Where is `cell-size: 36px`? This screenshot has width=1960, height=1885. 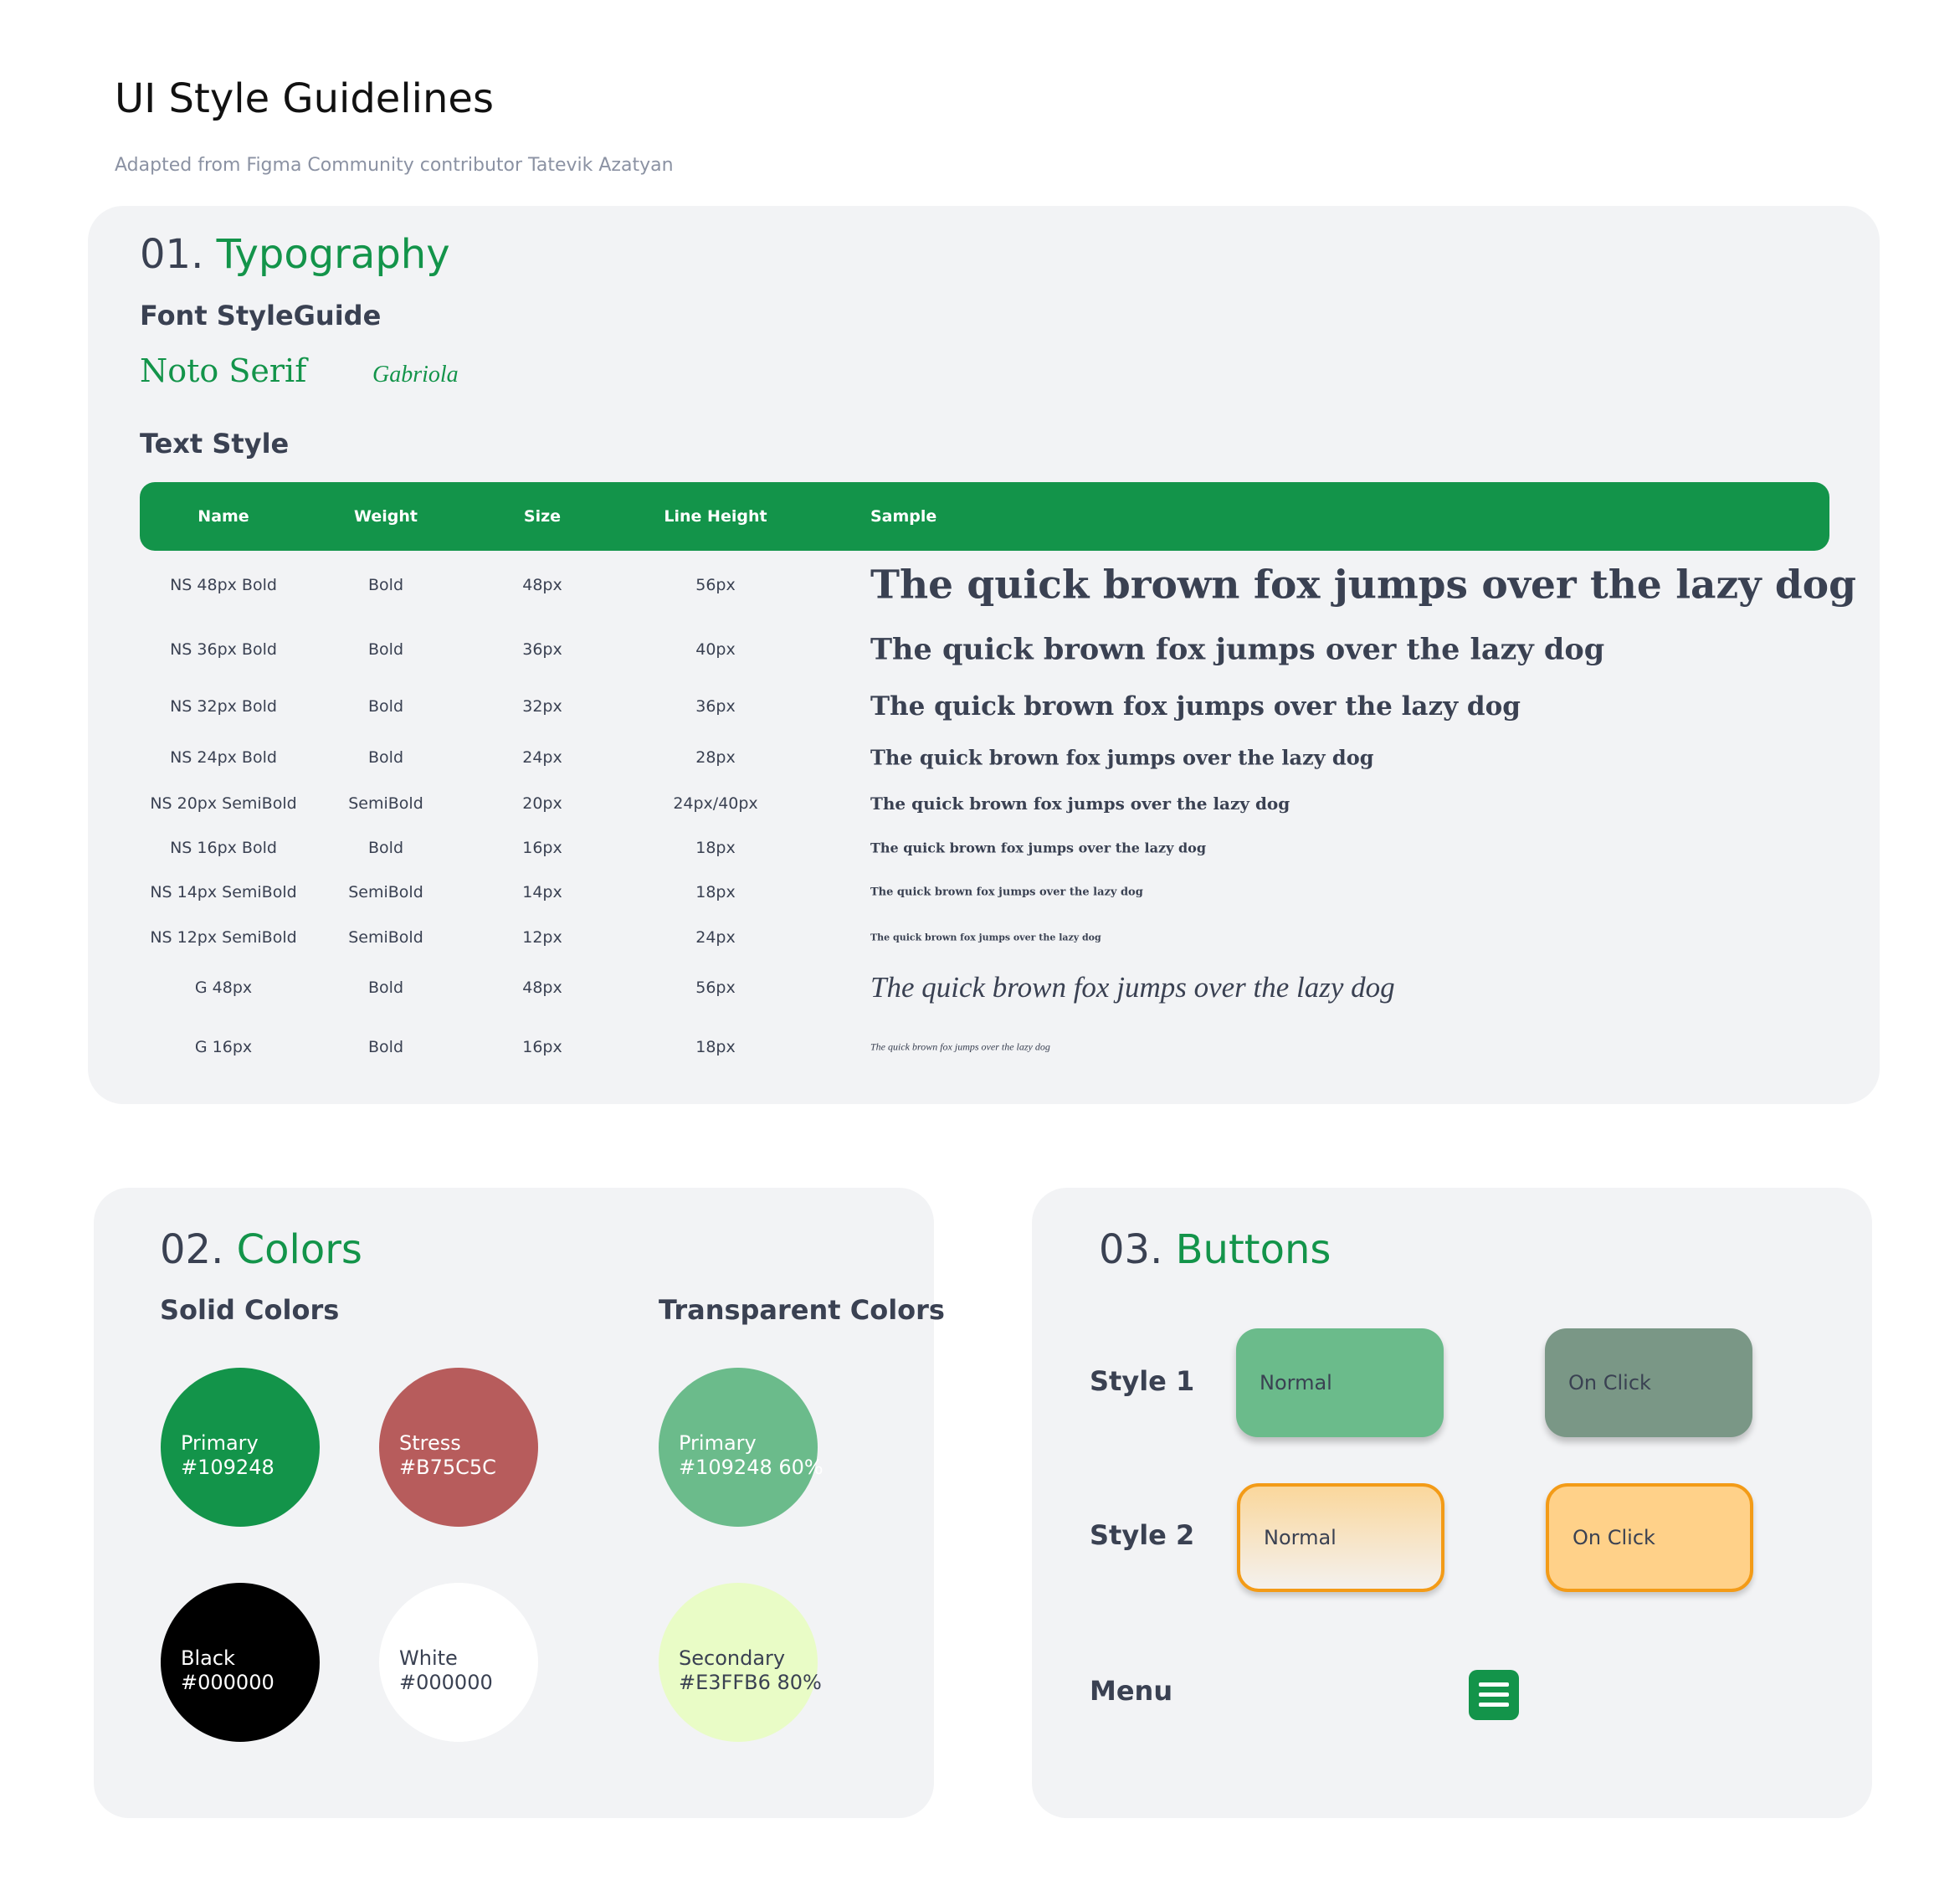 cell-size: 36px is located at coordinates (542, 650).